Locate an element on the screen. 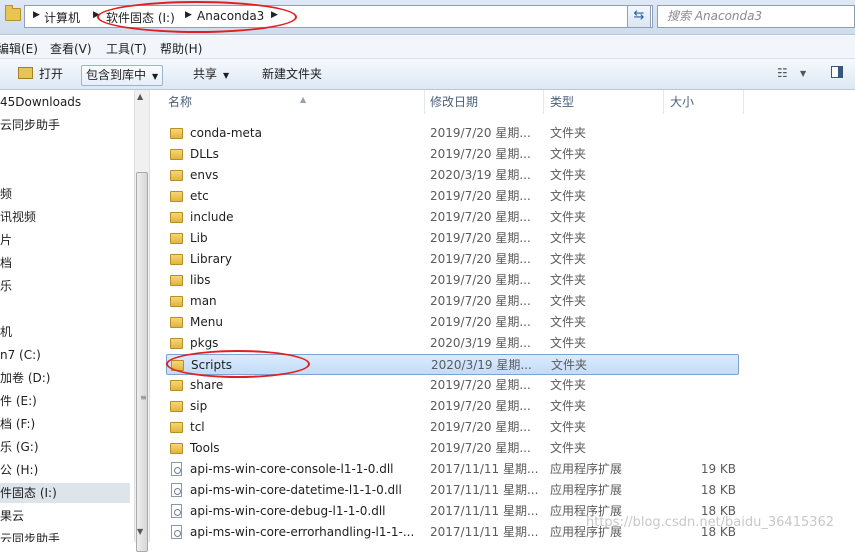  nav-item: 档 (F:) is located at coordinates (17, 424).